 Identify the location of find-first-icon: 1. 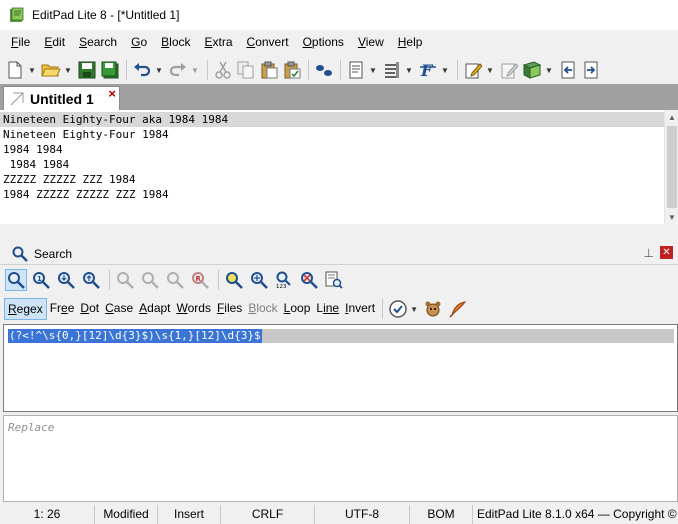
(41, 280).